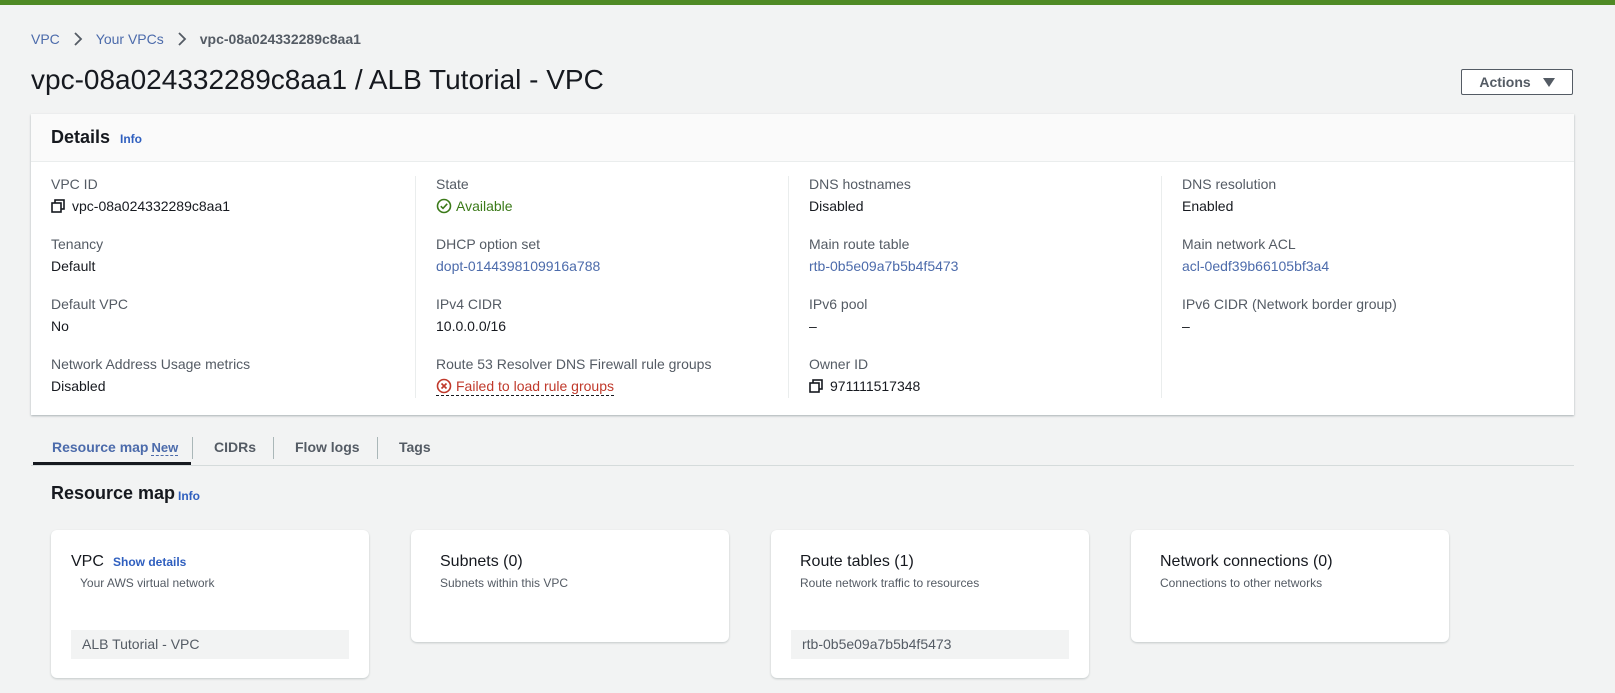  What do you see at coordinates (504, 583) in the screenshot?
I see `subnets-card-subtitle: Subnets within this VPC` at bounding box center [504, 583].